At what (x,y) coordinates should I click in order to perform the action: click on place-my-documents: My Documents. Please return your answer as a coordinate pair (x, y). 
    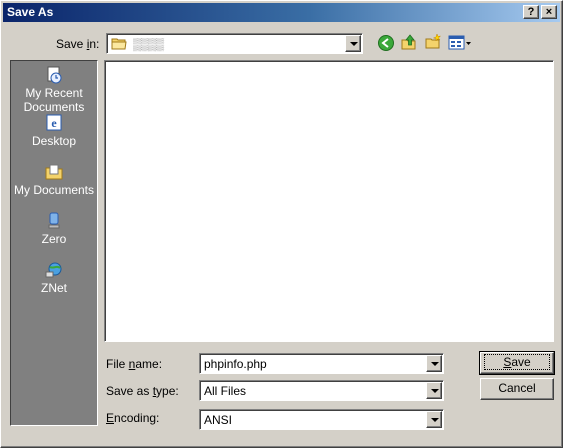
    Looking at the image, I should click on (54, 180).